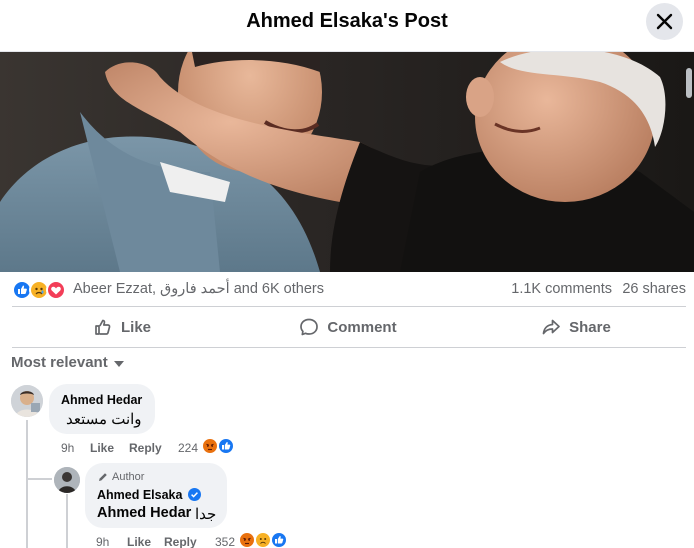 Image resolution: width=694 pixels, height=548 pixels. I want to click on comment-bubble: Author Ahmed Elsaka Ahmed Hedar جدا, so click(156, 495).